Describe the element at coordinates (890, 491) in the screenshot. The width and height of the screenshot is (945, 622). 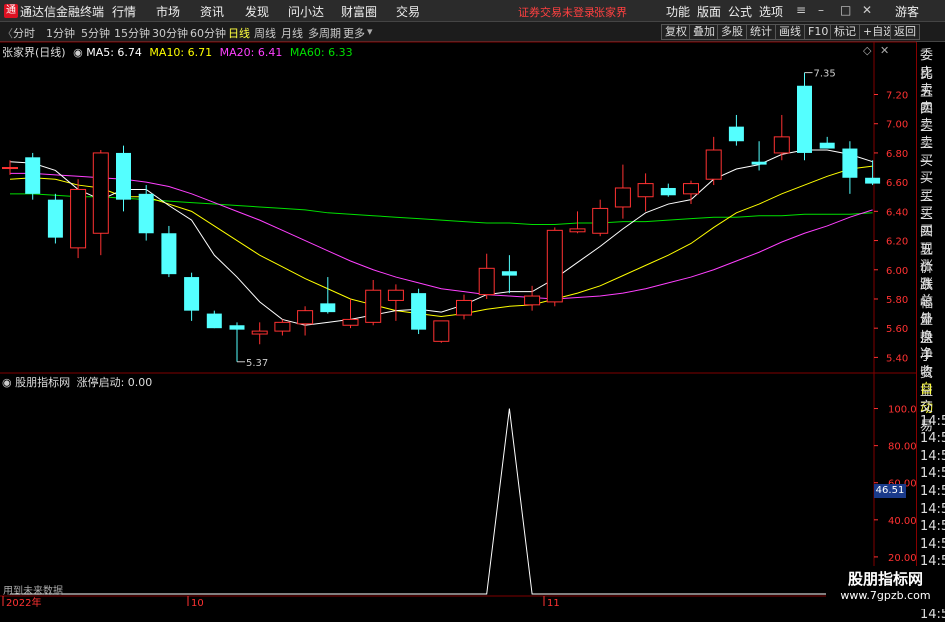
I see `current-value-badge: 46.51` at that location.